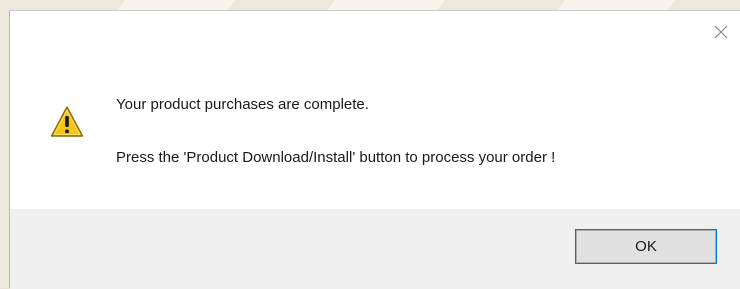 The image size is (740, 289). I want to click on message-line-1: Your product purchases are complete., so click(242, 104).